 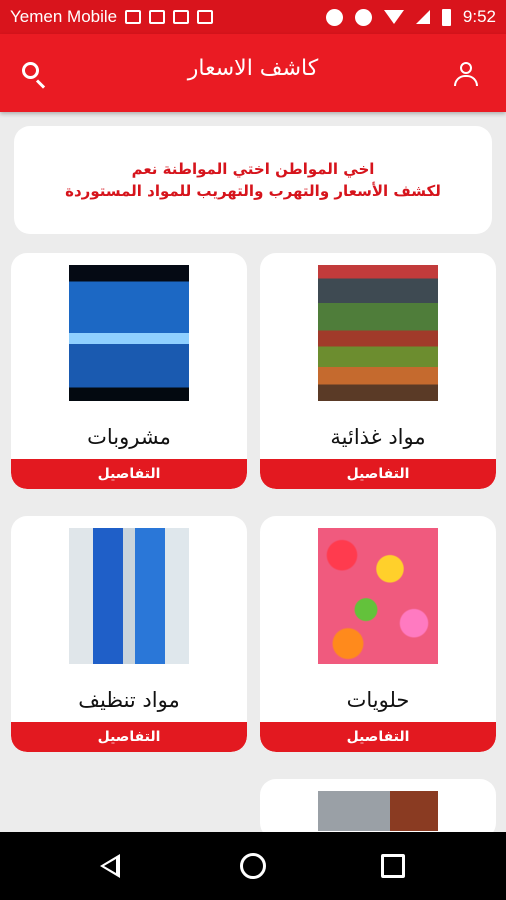 I want to click on category-title: مواد غذائية, so click(x=378, y=437).